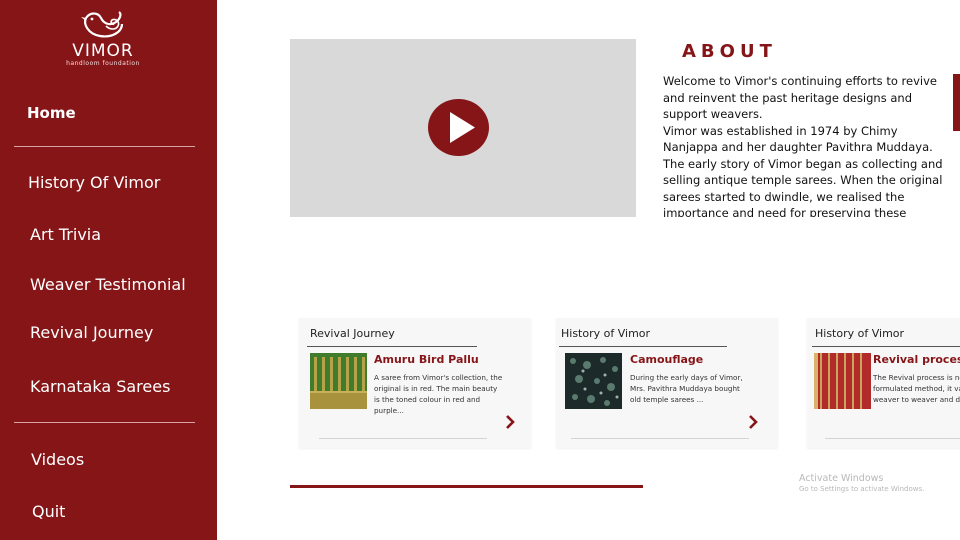  I want to click on sidebar-divider-top, so click(104, 146).